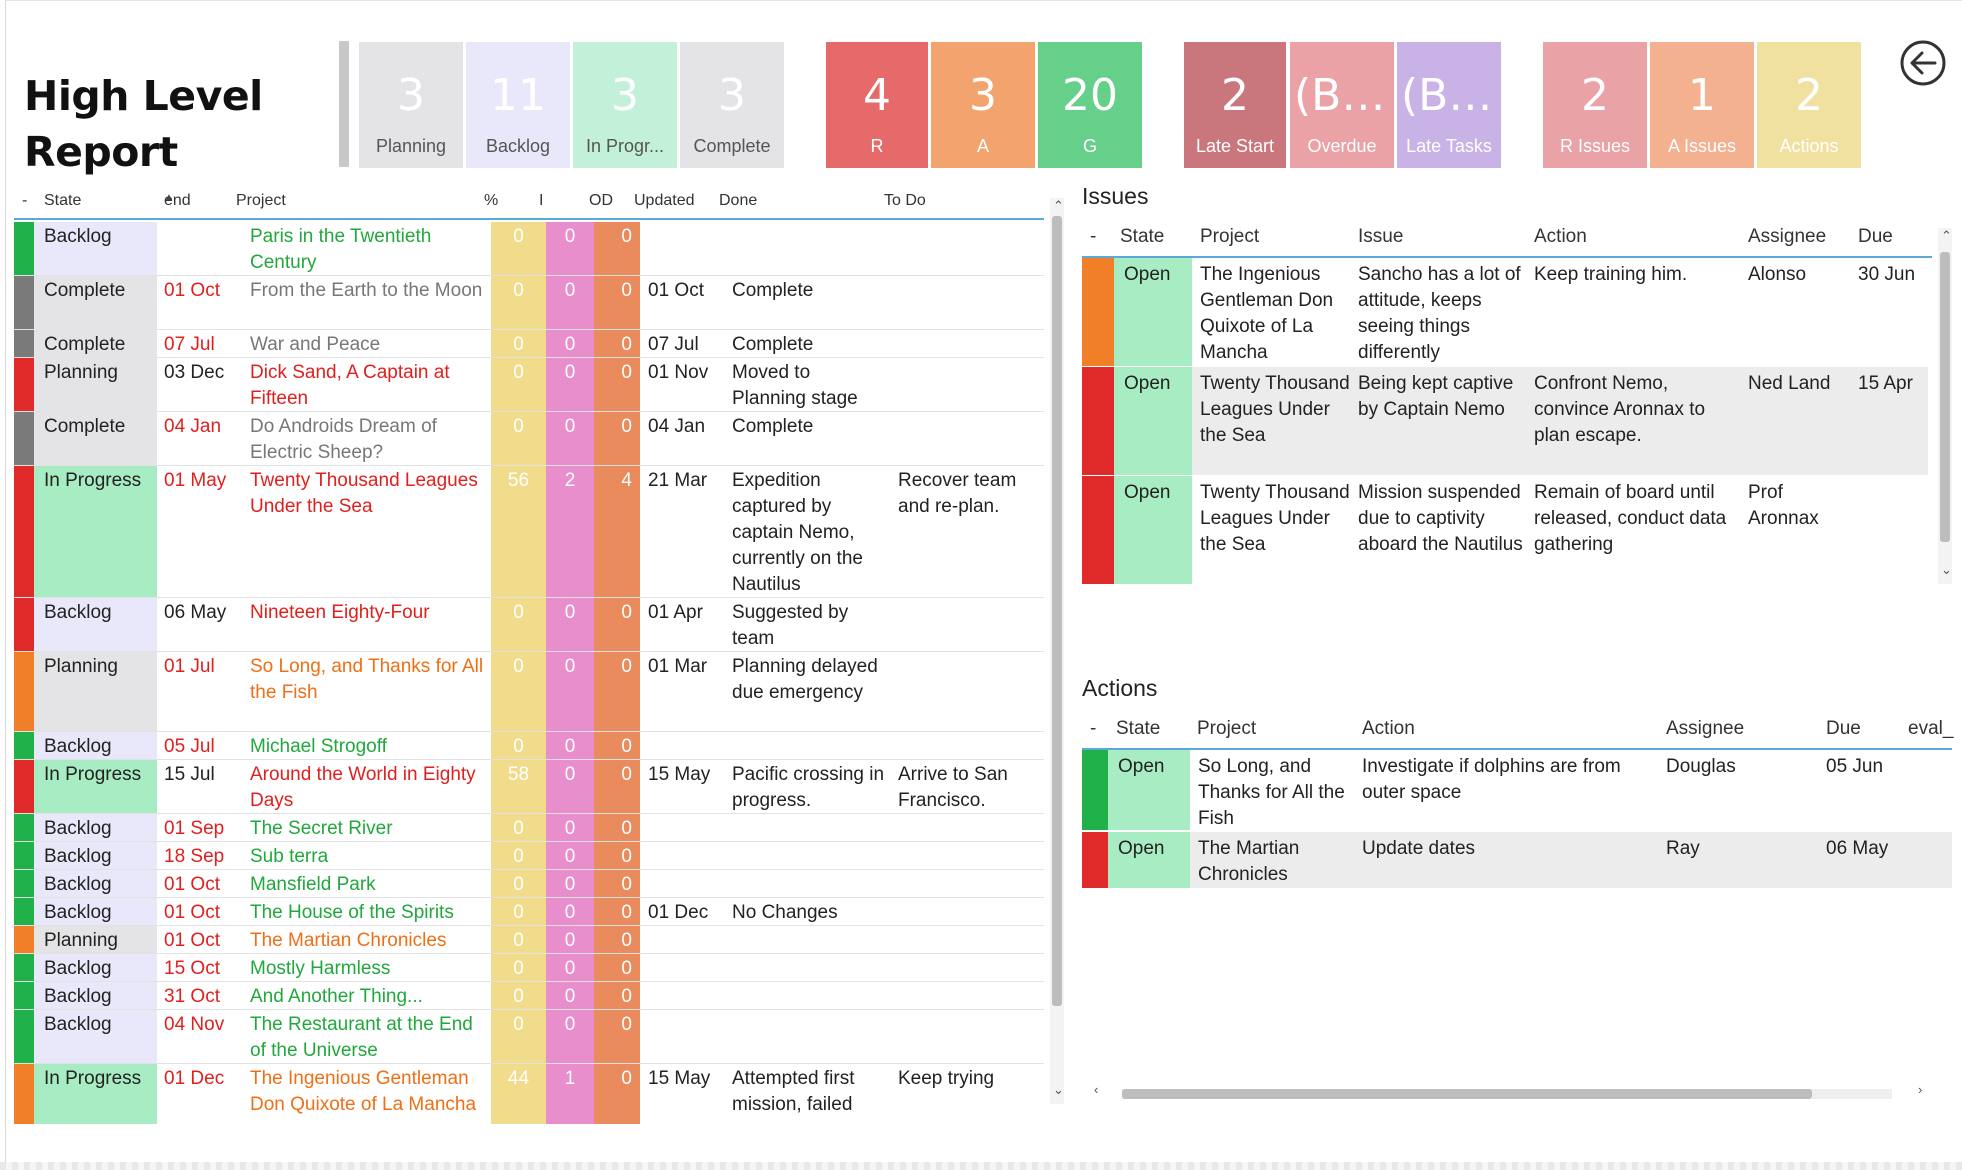 This screenshot has height=1170, width=1962. What do you see at coordinates (367, 883) in the screenshot?
I see `project-name-cell: Mansfield Park` at bounding box center [367, 883].